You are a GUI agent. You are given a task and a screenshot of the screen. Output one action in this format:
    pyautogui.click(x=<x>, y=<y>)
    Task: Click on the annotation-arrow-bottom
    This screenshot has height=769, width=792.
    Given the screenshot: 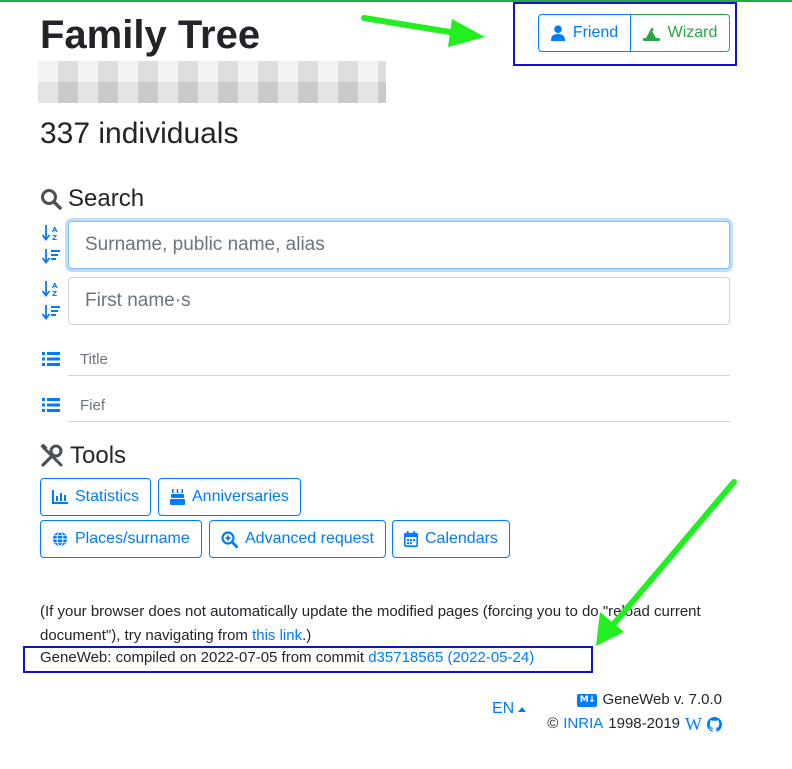 What is the action you would take?
    pyautogui.click(x=673, y=554)
    